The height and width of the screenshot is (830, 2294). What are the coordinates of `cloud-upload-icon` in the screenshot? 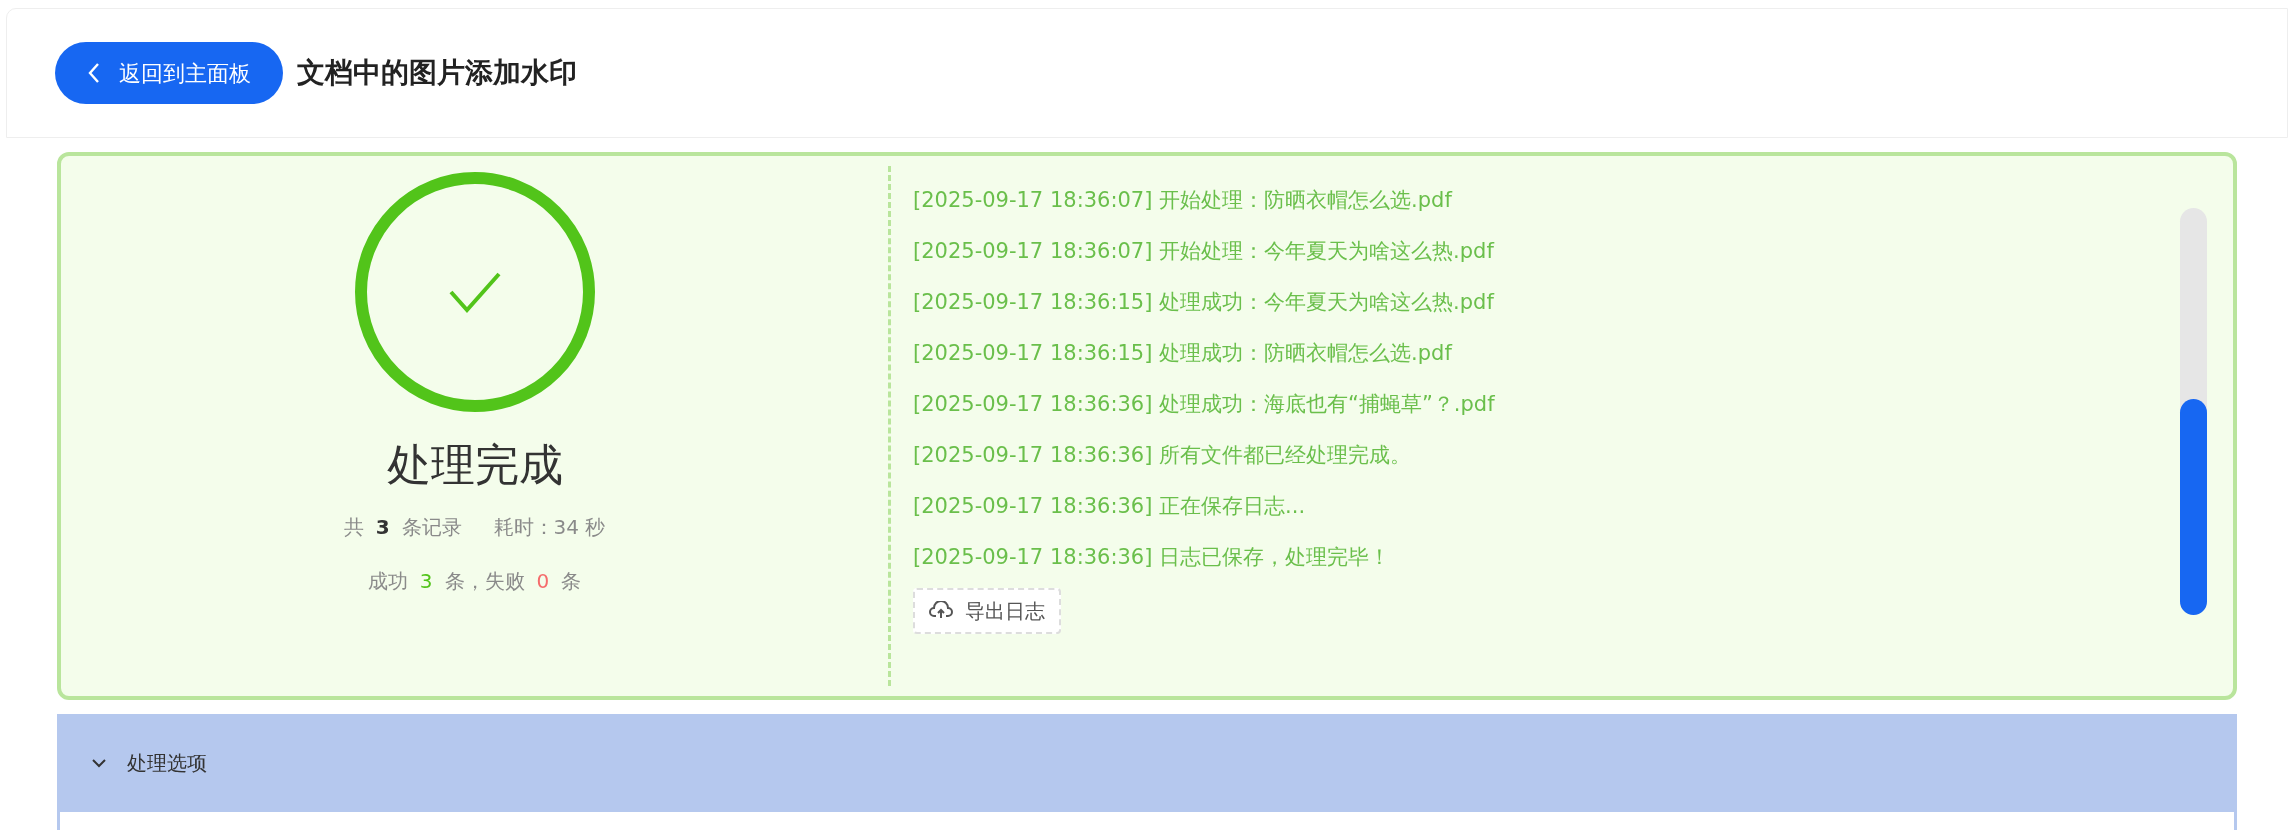 It's located at (941, 611).